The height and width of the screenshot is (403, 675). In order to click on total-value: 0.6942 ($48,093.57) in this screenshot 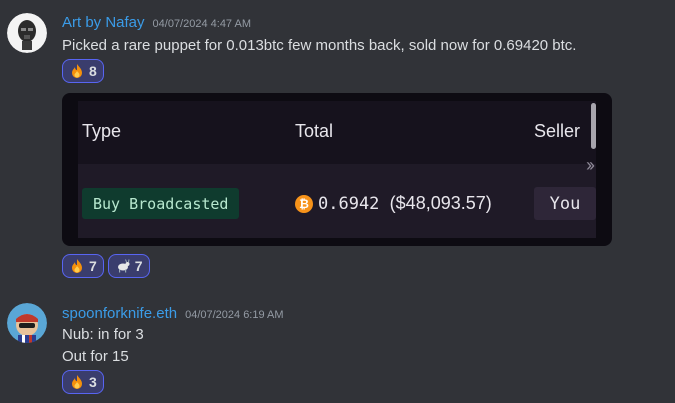, I will do `click(405, 203)`.